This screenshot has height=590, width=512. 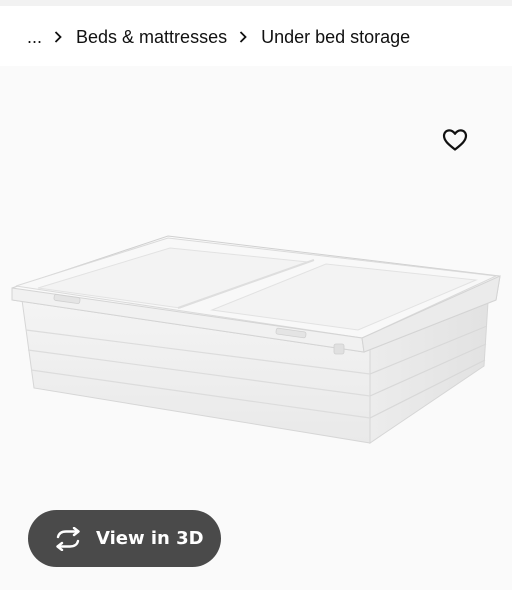 I want to click on top-strip, so click(x=256, y=3).